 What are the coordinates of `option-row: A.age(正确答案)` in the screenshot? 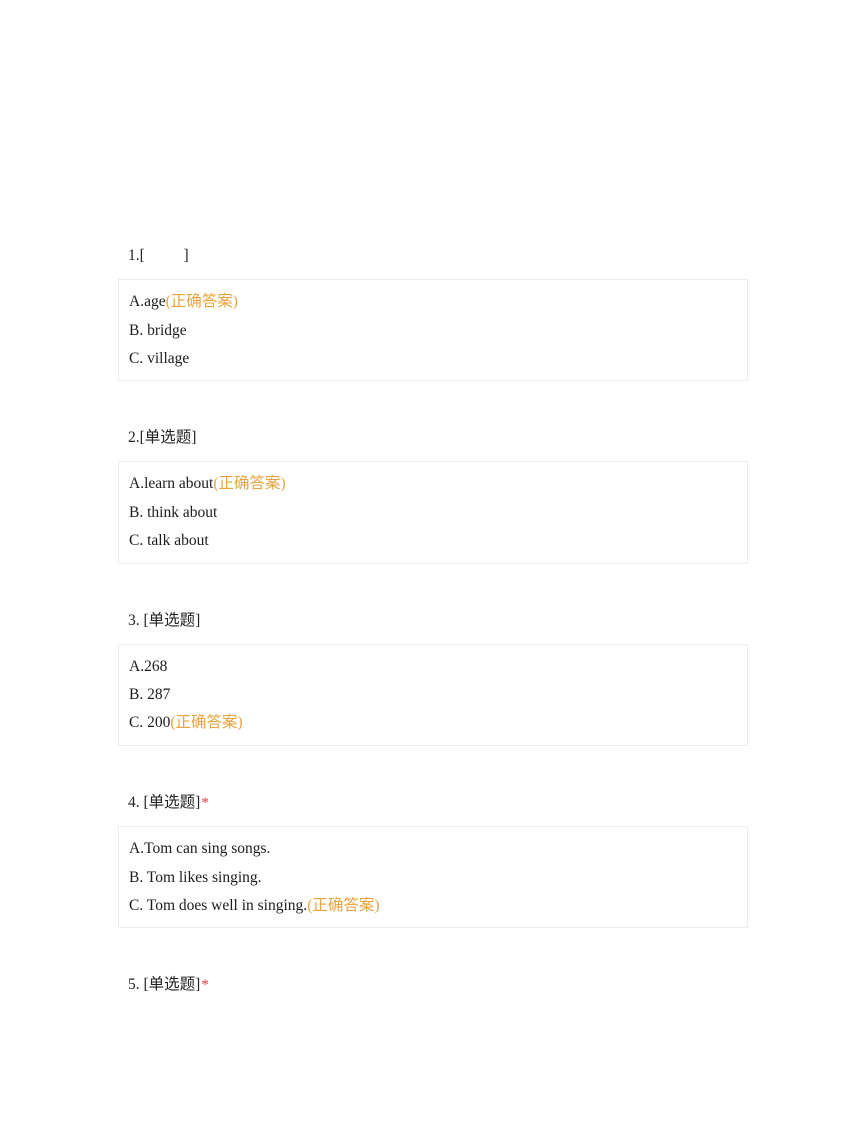 It's located at (433, 301).